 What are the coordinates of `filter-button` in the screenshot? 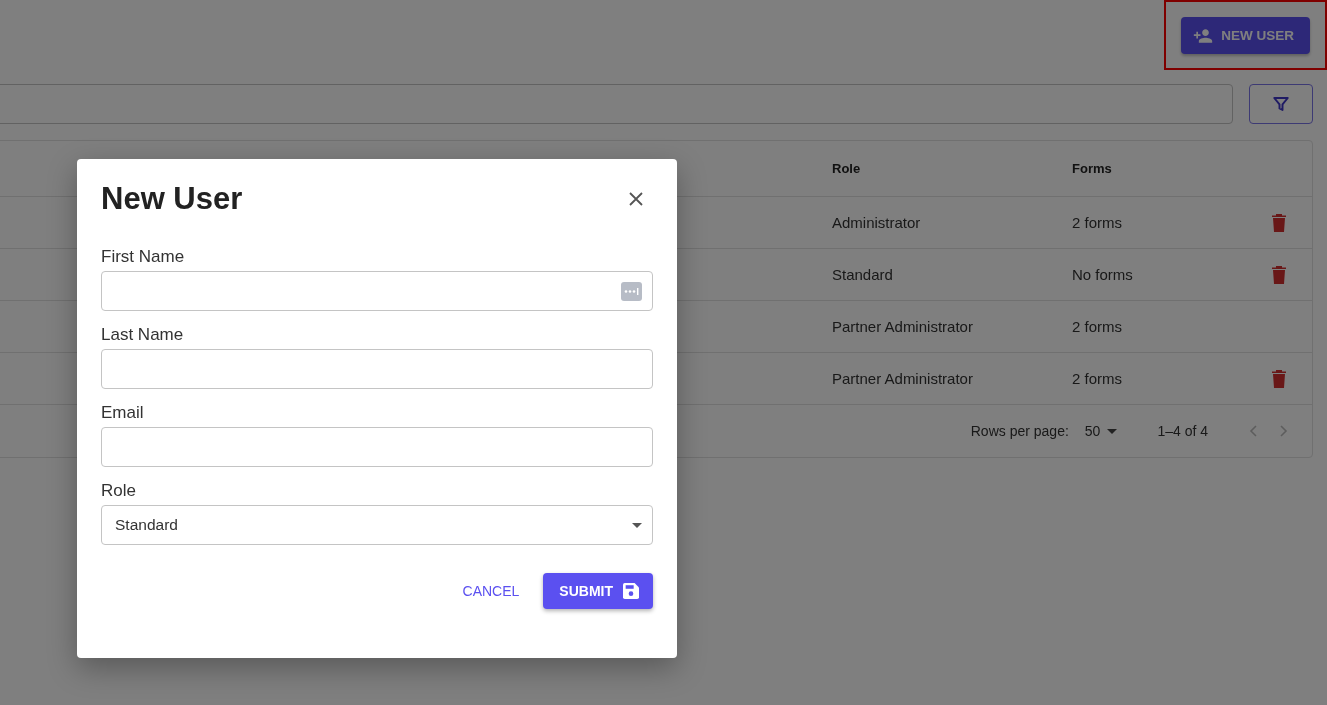 It's located at (1281, 104).